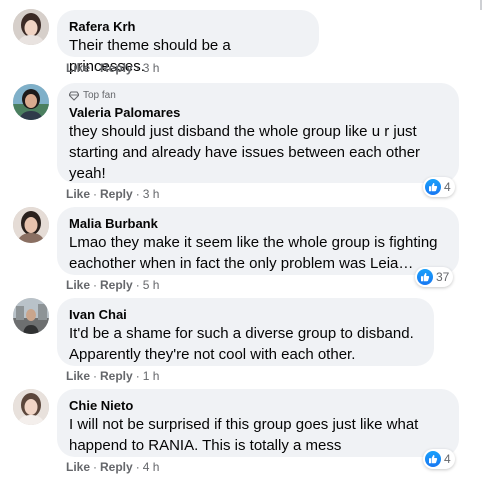 This screenshot has height=477, width=495. I want to click on comment-actions: Like · Reply · 1 h, so click(113, 376).